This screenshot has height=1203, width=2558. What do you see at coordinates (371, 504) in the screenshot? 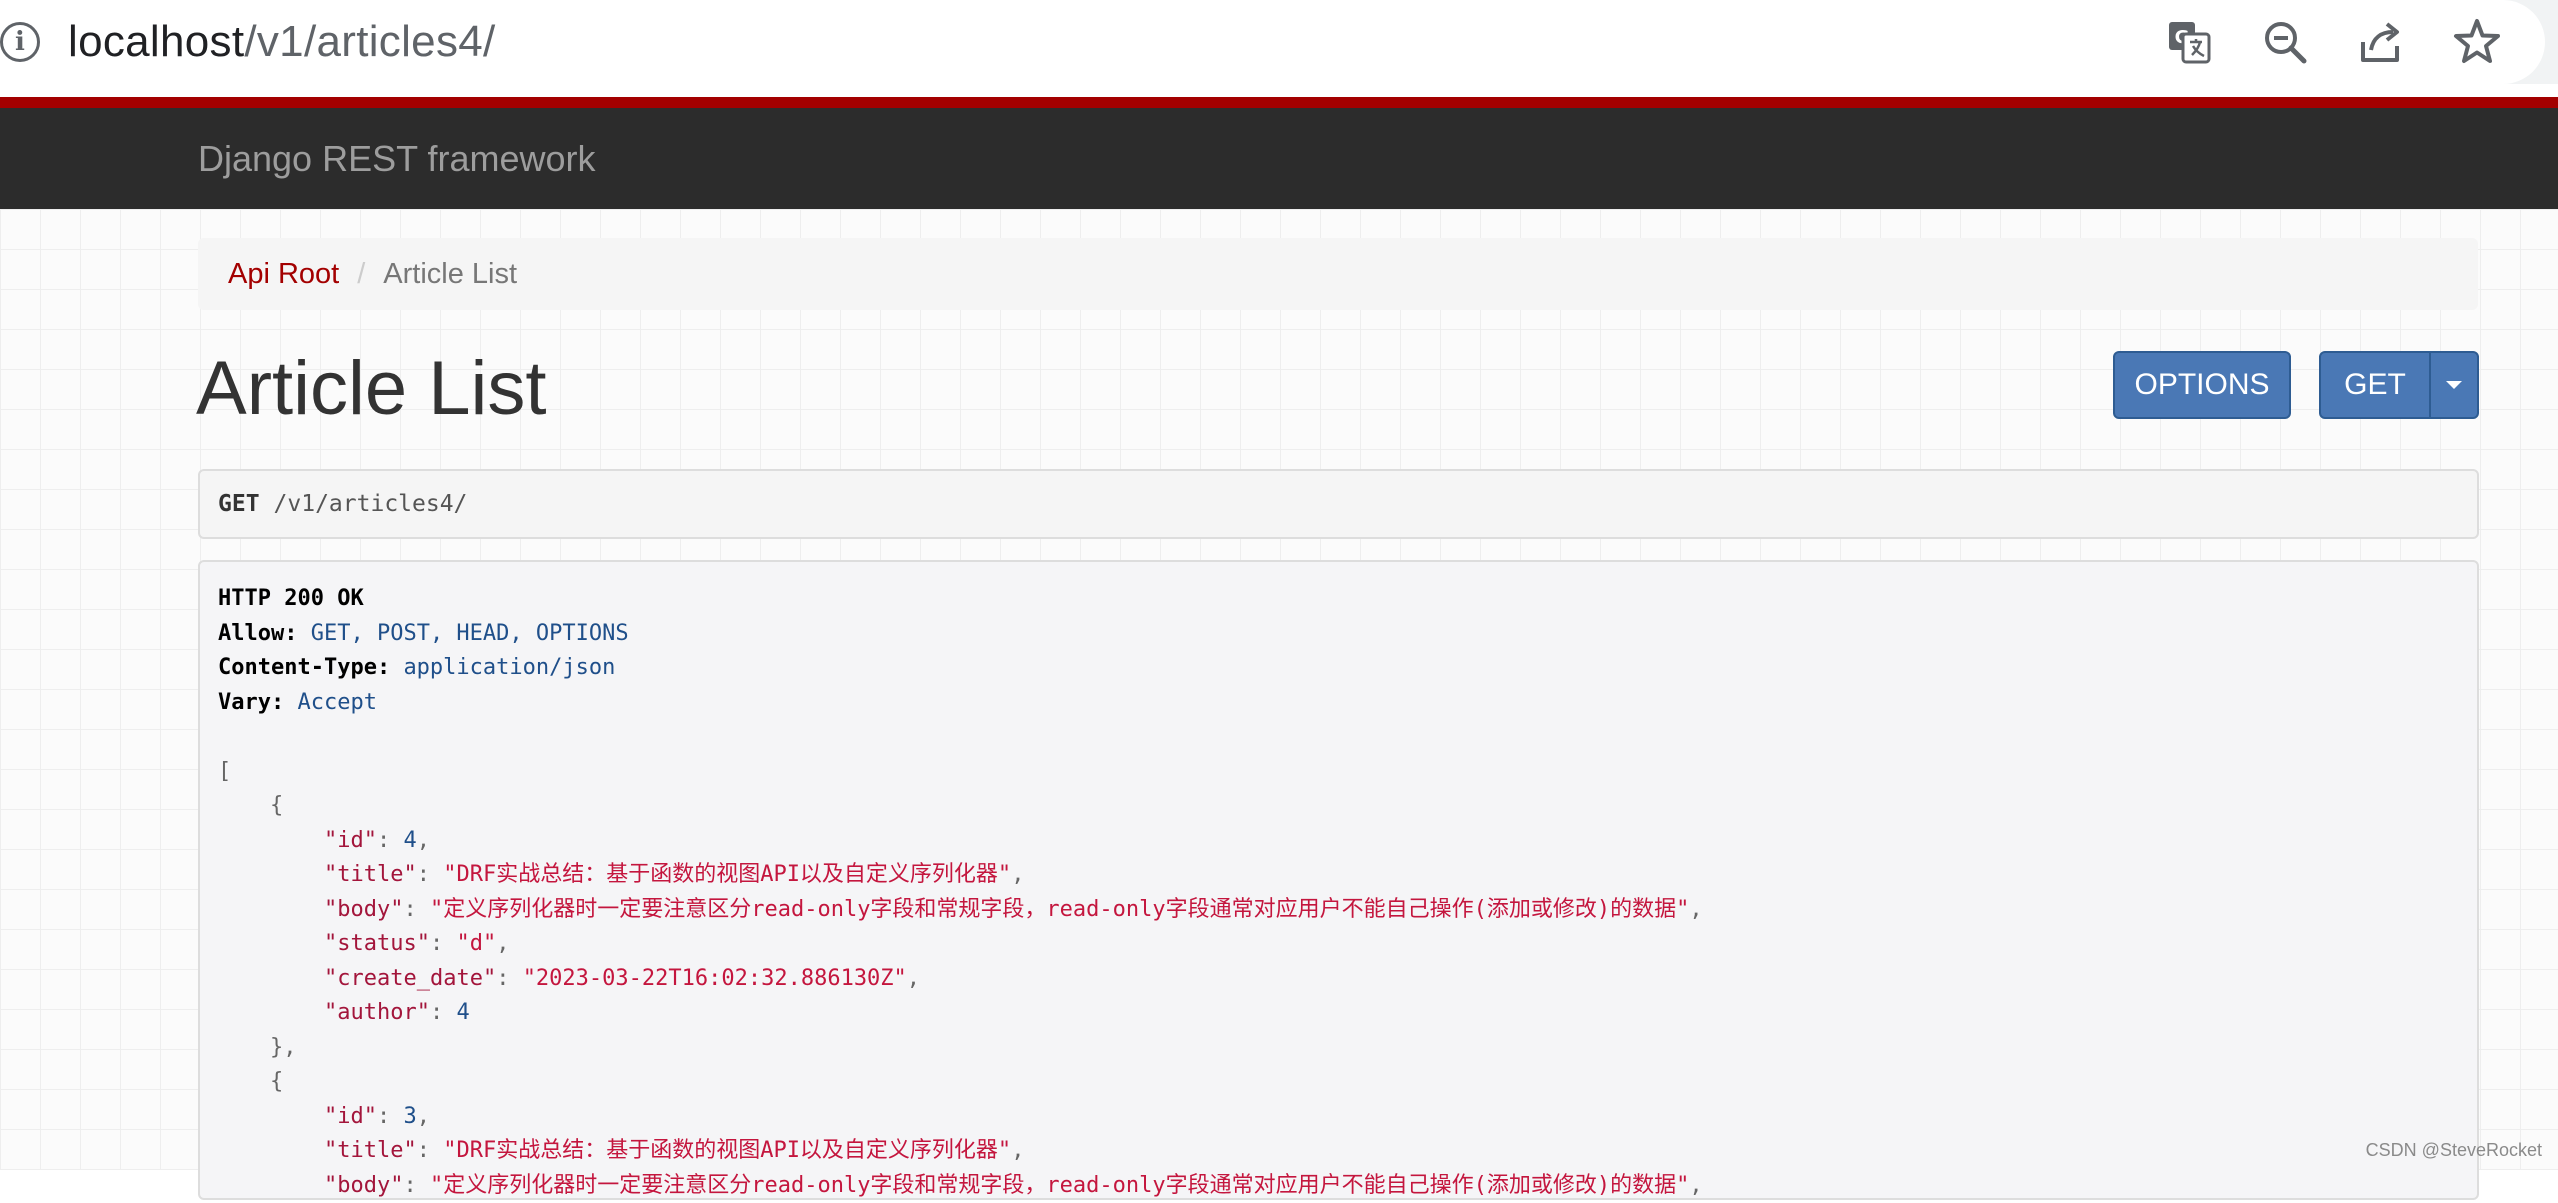
I see `request-path: /v1/articles4/` at bounding box center [371, 504].